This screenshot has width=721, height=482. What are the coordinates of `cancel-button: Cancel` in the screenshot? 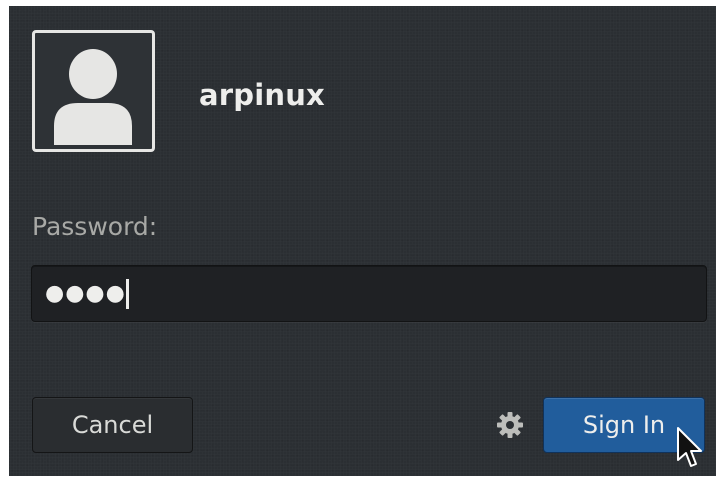 It's located at (112, 425).